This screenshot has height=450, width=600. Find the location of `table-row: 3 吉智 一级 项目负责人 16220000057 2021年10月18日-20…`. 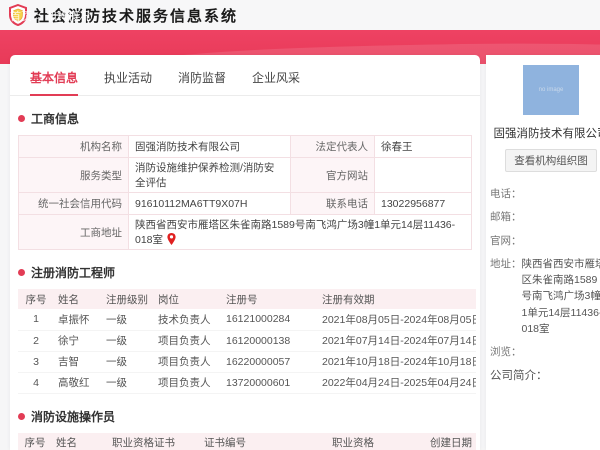

table-row: 3 吉智 一级 项目负责人 16220000057 2021年10月18日-20… is located at coordinates (247, 362).